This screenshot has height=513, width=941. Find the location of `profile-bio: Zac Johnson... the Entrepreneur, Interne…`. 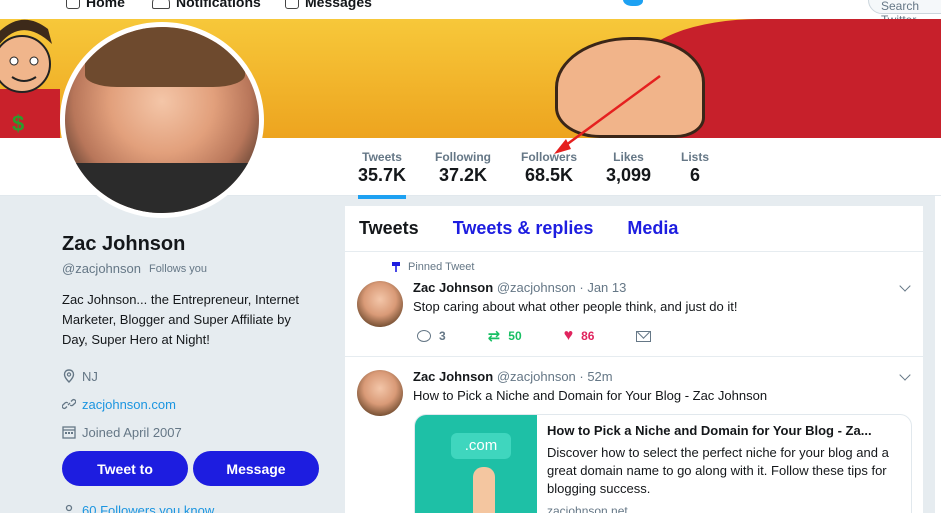

profile-bio: Zac Johnson... the Entrepreneur, Interne… is located at coordinates (181, 319).